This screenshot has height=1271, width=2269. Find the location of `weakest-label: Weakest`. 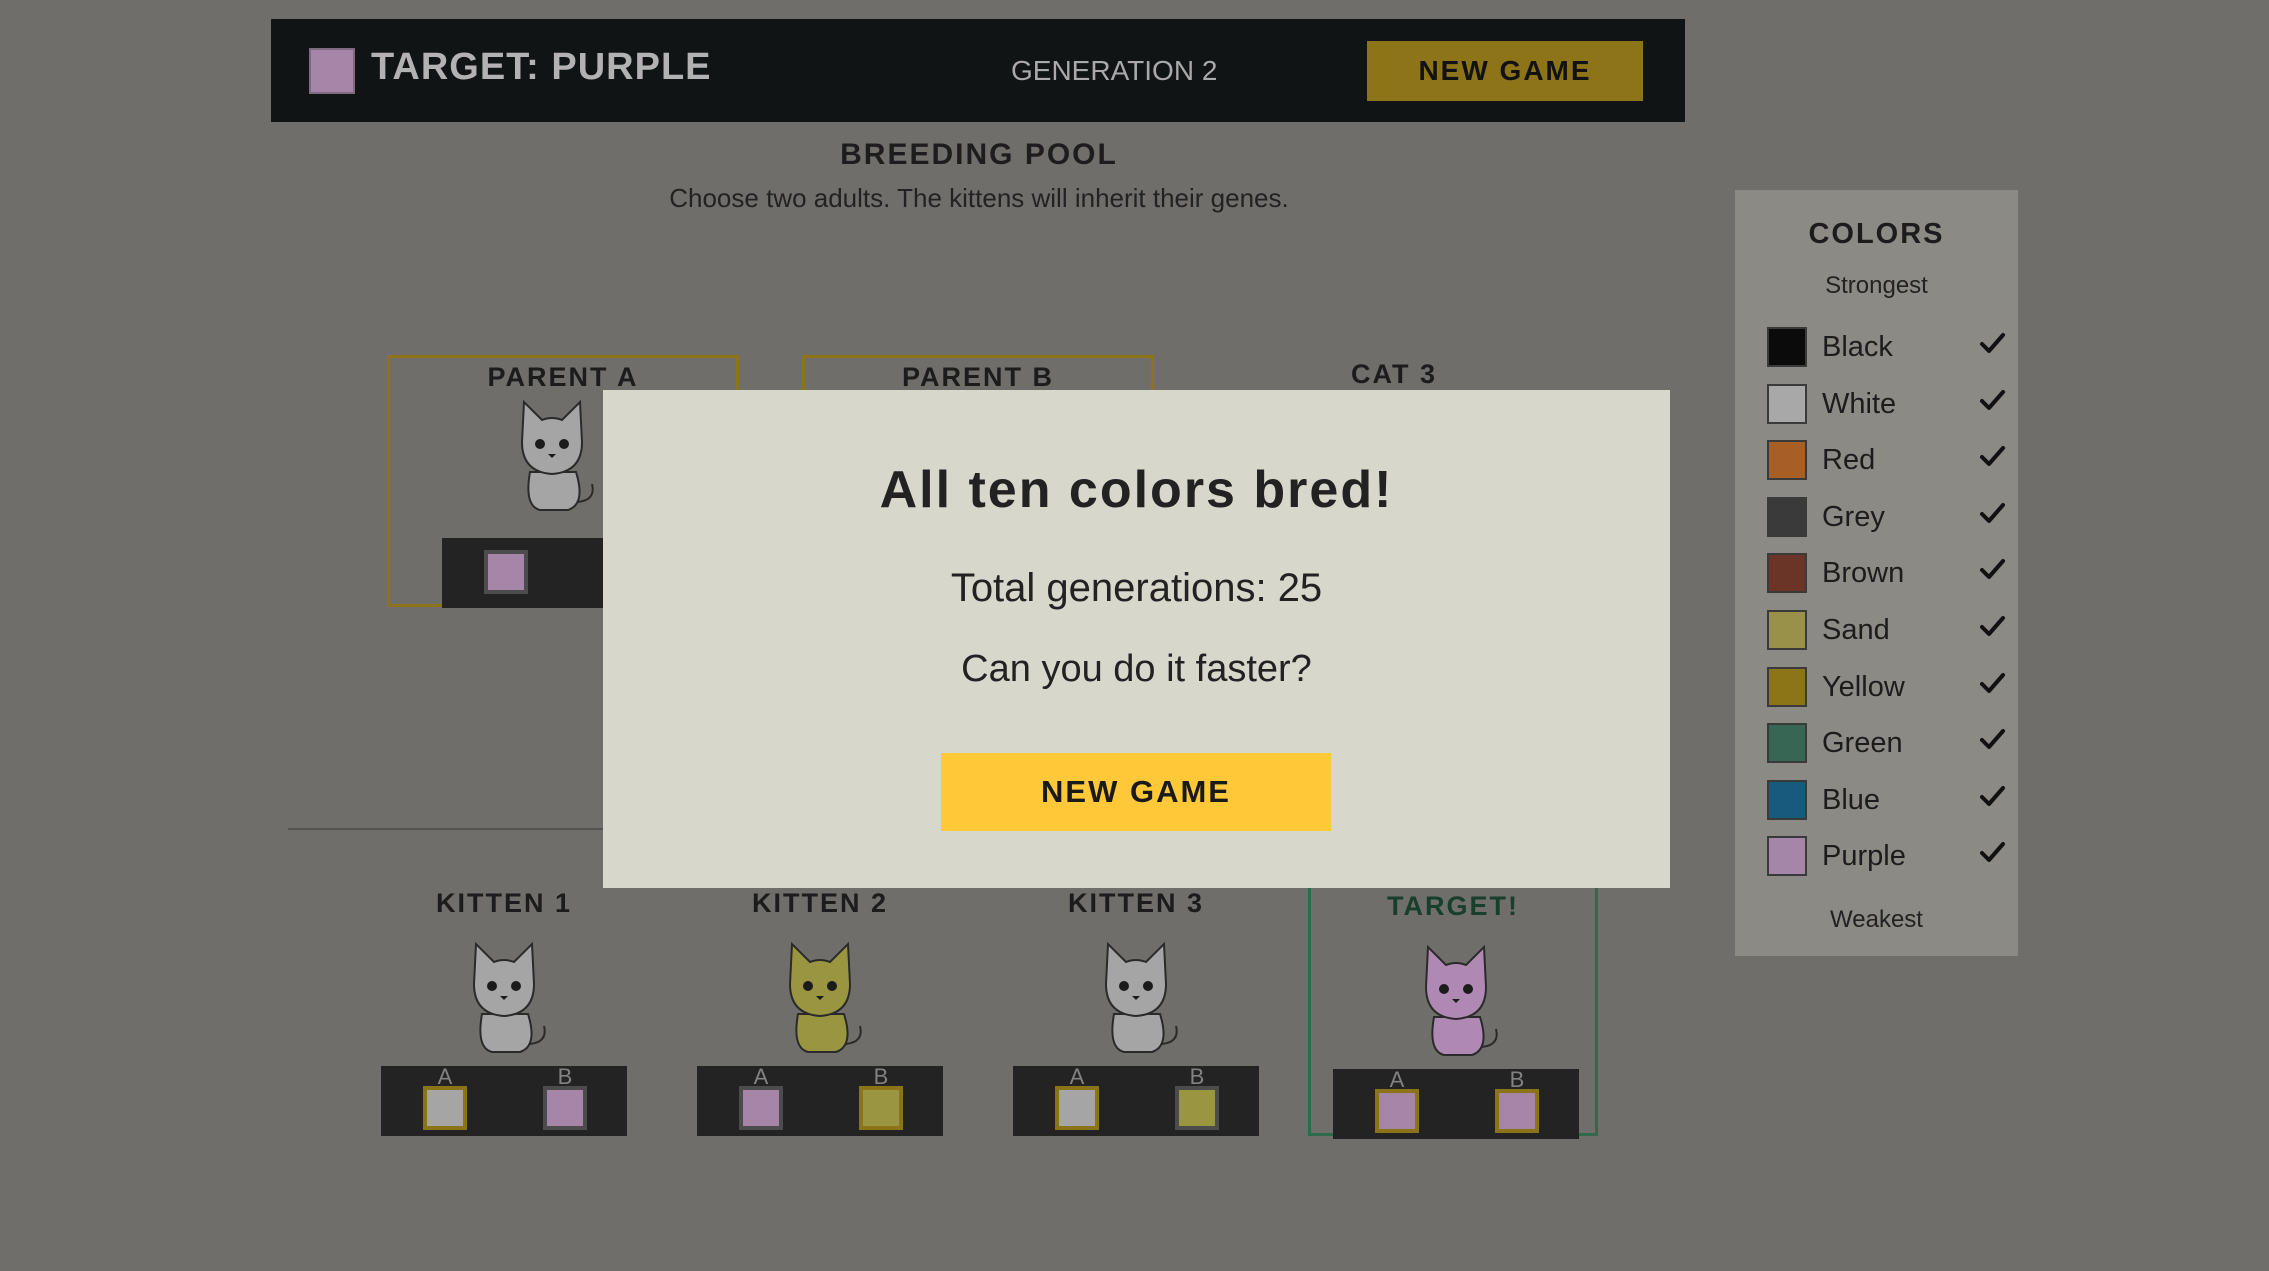

weakest-label: Weakest is located at coordinates (1876, 919).